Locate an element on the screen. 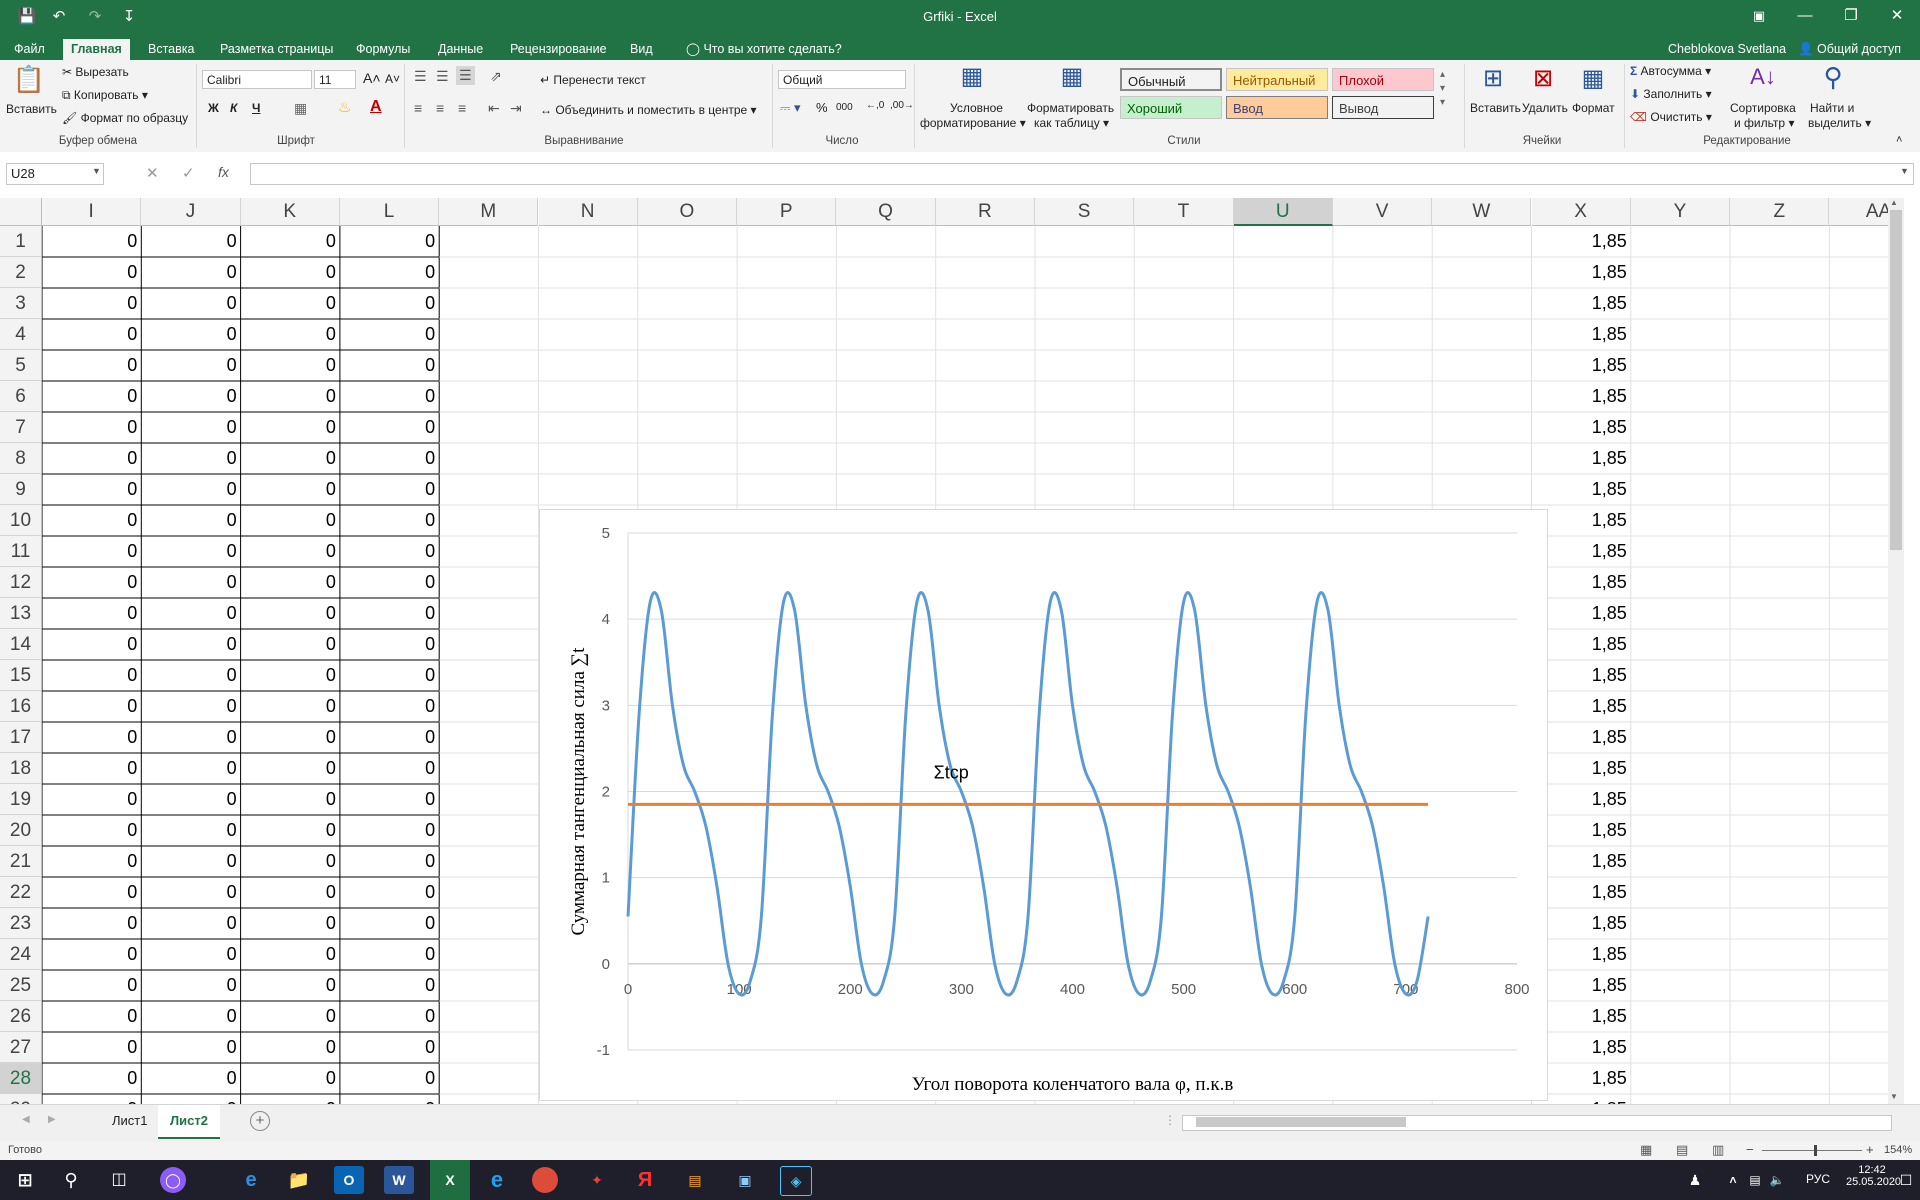 The image size is (1920, 1200). underline-button: Ч is located at coordinates (256, 108).